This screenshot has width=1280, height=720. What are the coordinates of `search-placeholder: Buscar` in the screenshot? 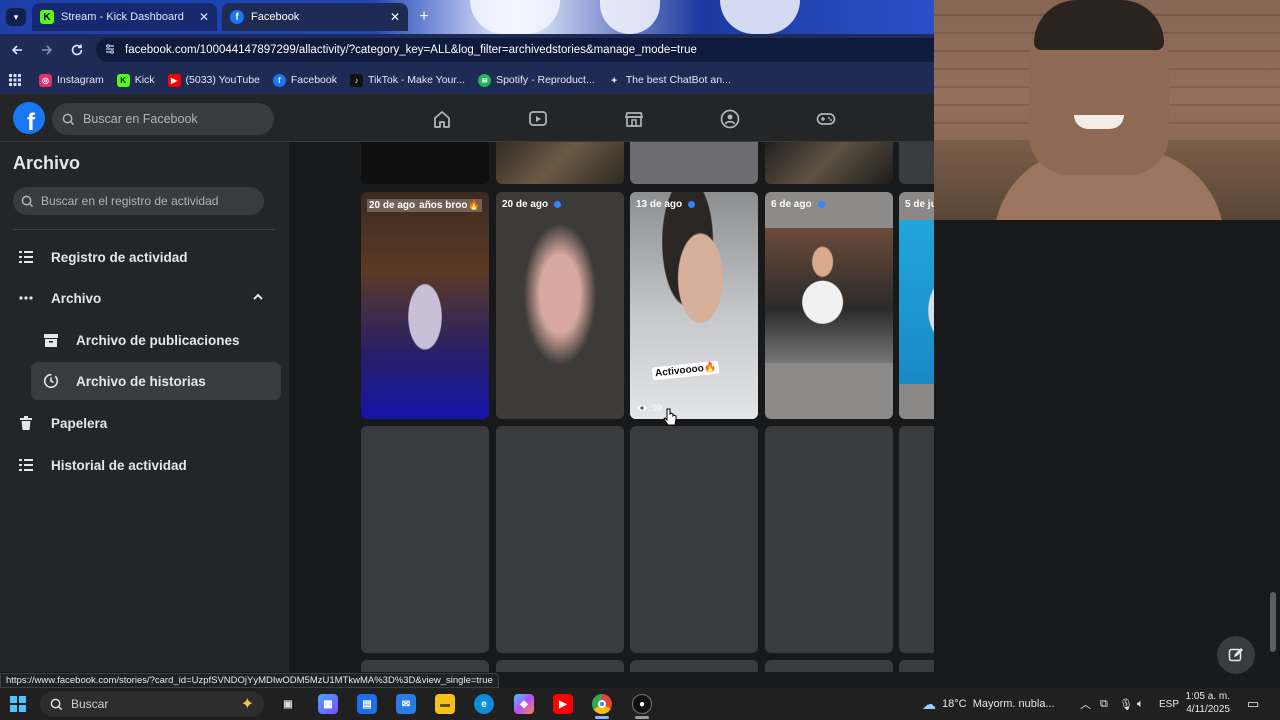 It's located at (90, 704).